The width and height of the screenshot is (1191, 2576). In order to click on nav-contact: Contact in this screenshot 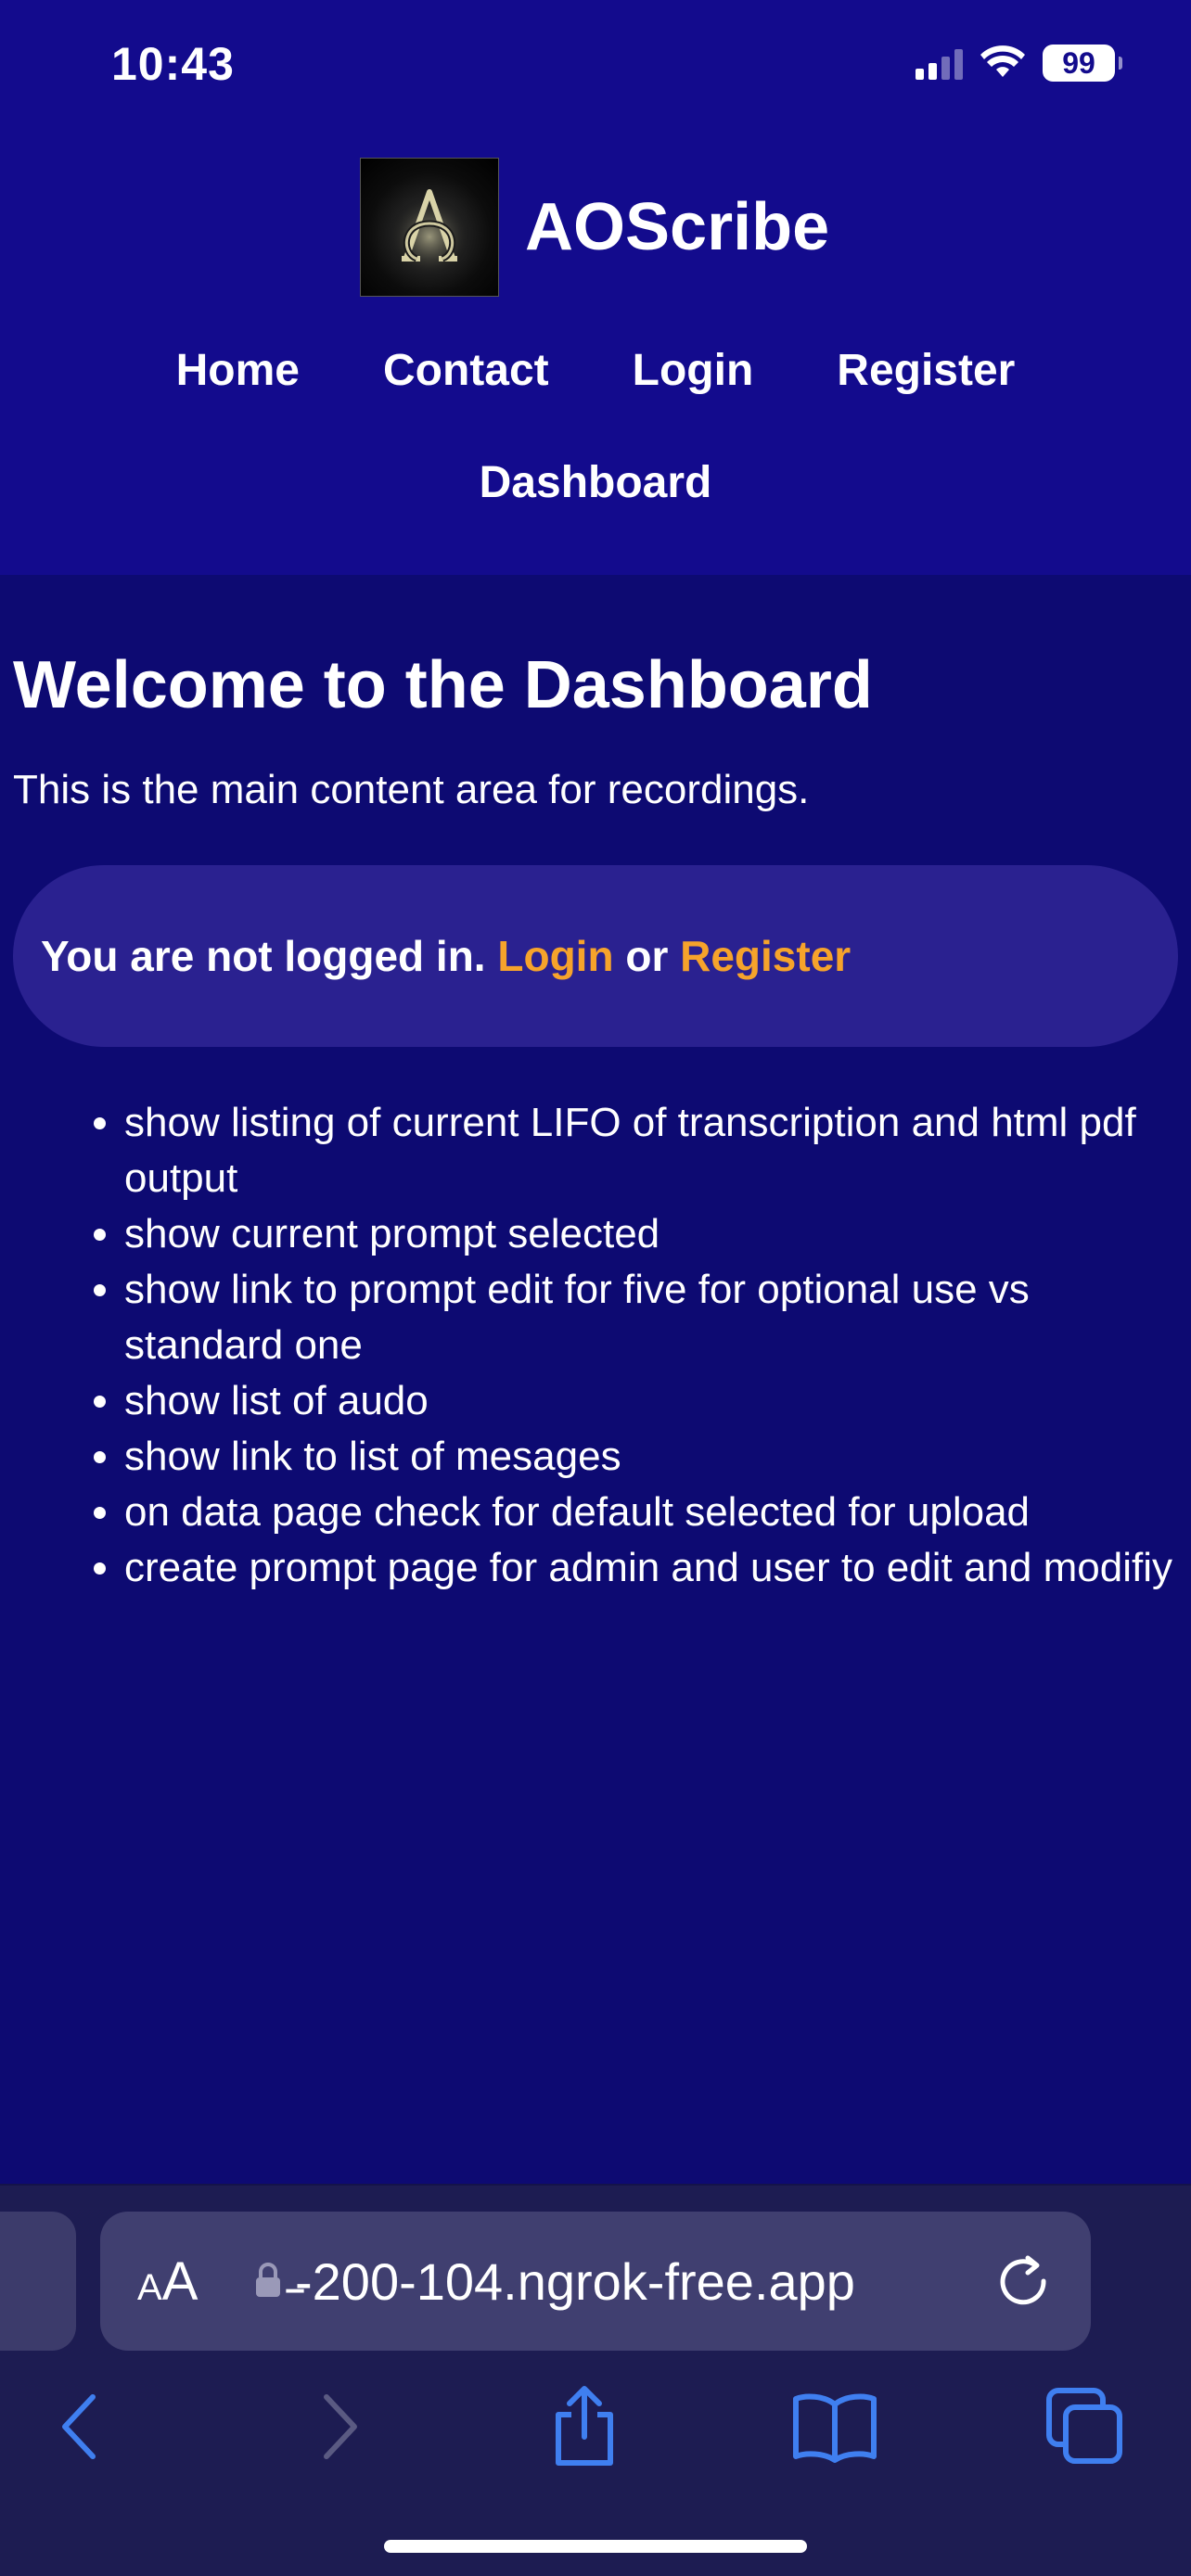, I will do `click(466, 370)`.